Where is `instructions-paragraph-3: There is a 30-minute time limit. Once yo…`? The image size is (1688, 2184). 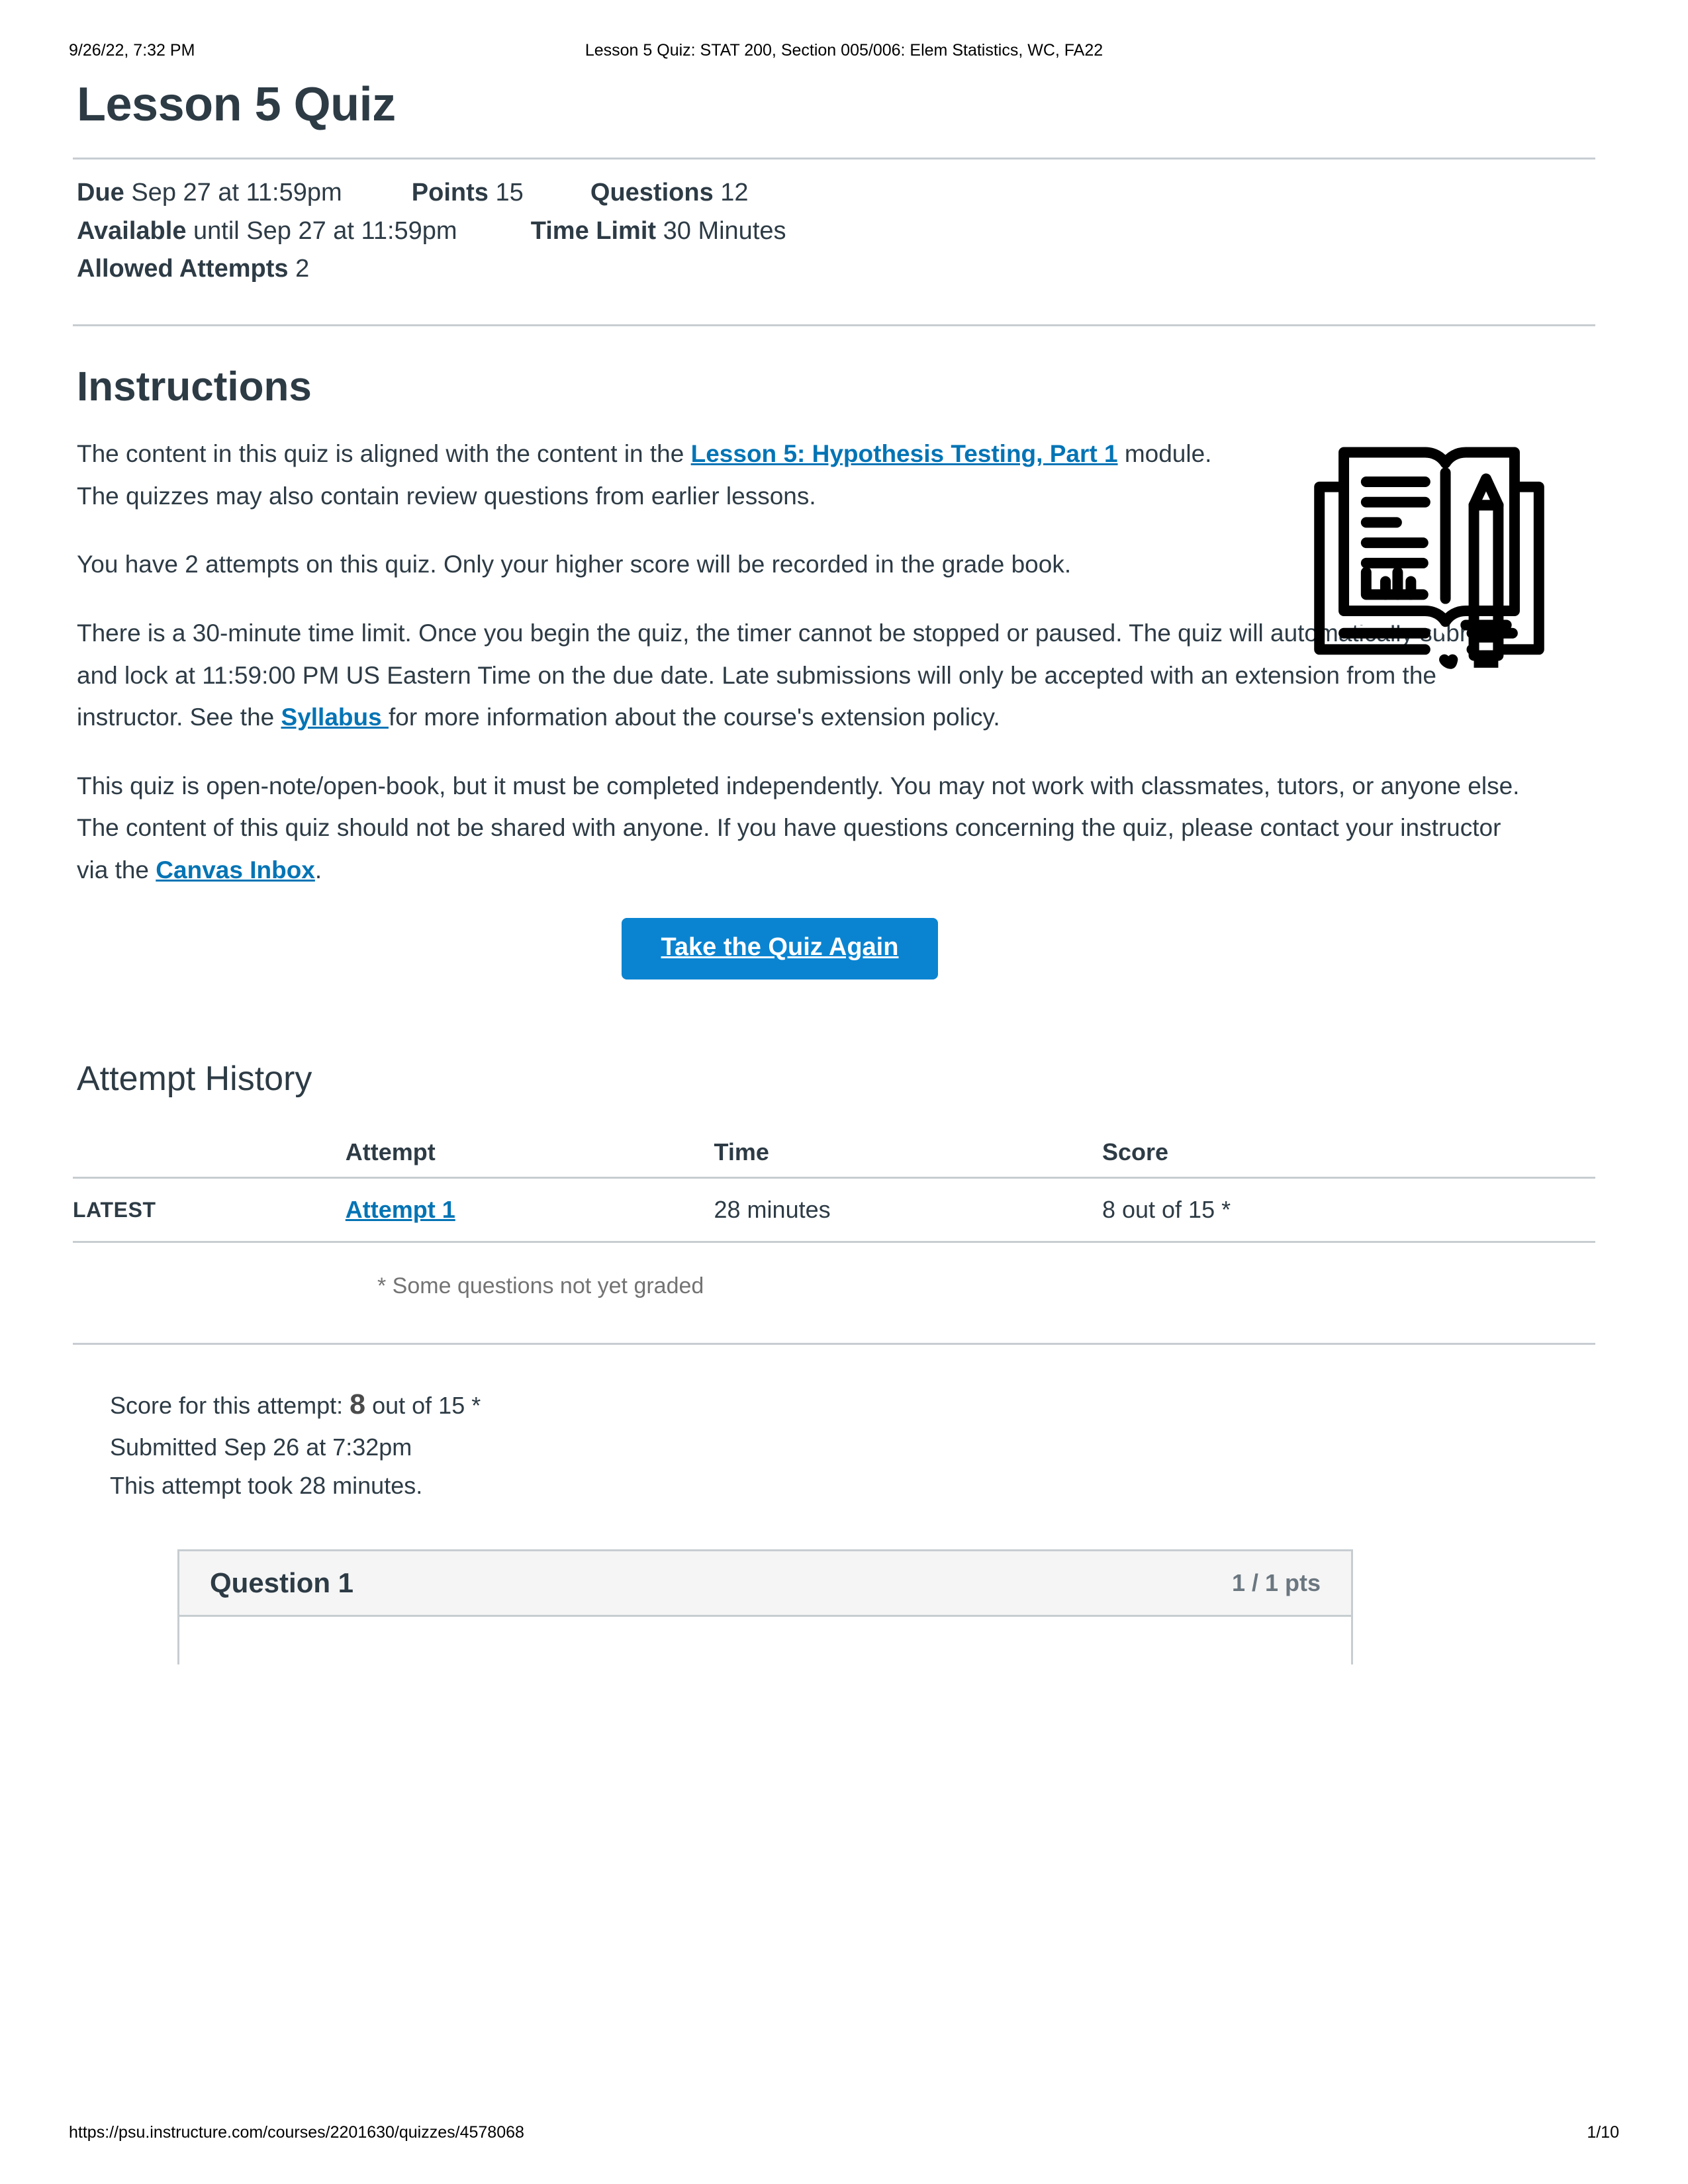 instructions-paragraph-3: There is a 30-minute time limit. Once yo… is located at coordinates (798, 675).